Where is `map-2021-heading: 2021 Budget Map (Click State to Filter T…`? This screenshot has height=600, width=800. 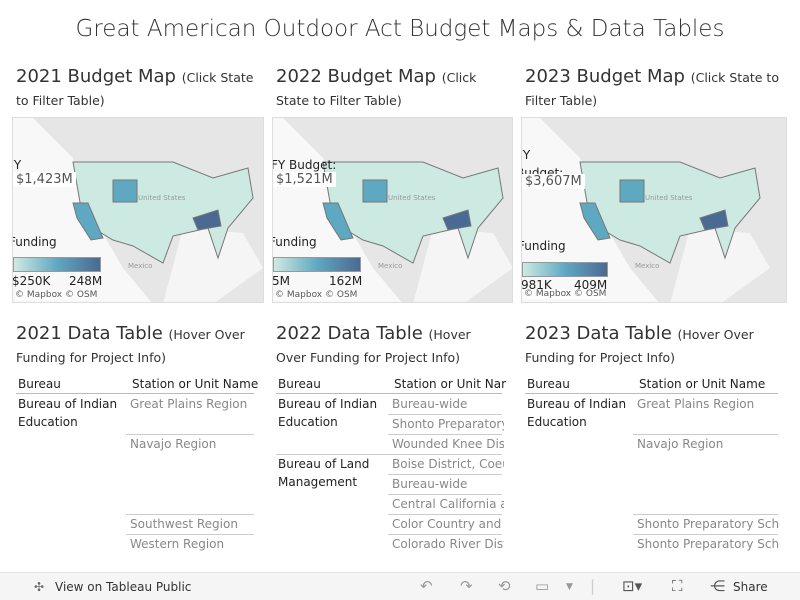
map-2021-heading: 2021 Budget Map (Click State to Filter T… is located at coordinates (141, 89).